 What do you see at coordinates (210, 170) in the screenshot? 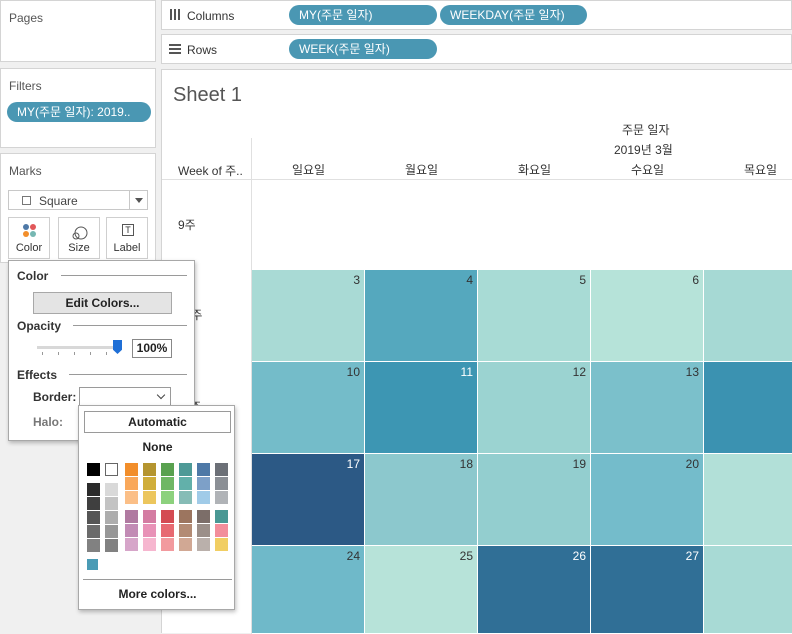
I see `row-header-label: Week of 주..` at bounding box center [210, 170].